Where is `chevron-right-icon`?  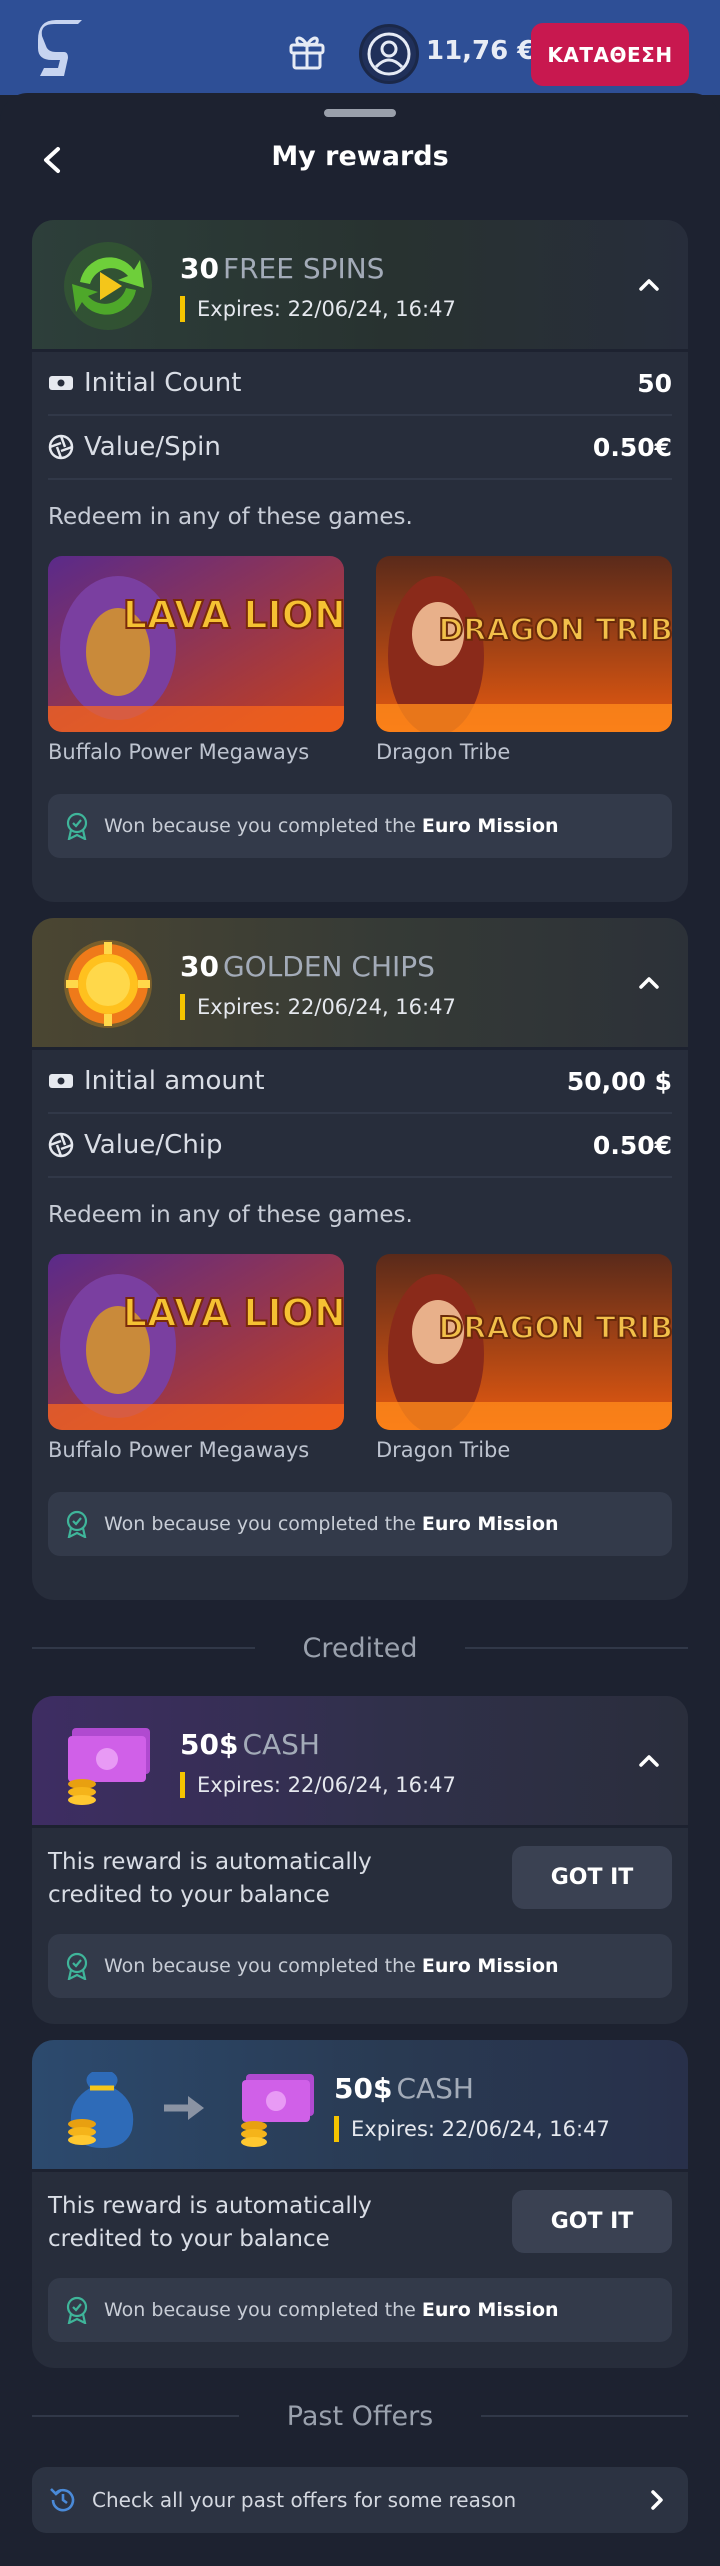 chevron-right-icon is located at coordinates (657, 2500).